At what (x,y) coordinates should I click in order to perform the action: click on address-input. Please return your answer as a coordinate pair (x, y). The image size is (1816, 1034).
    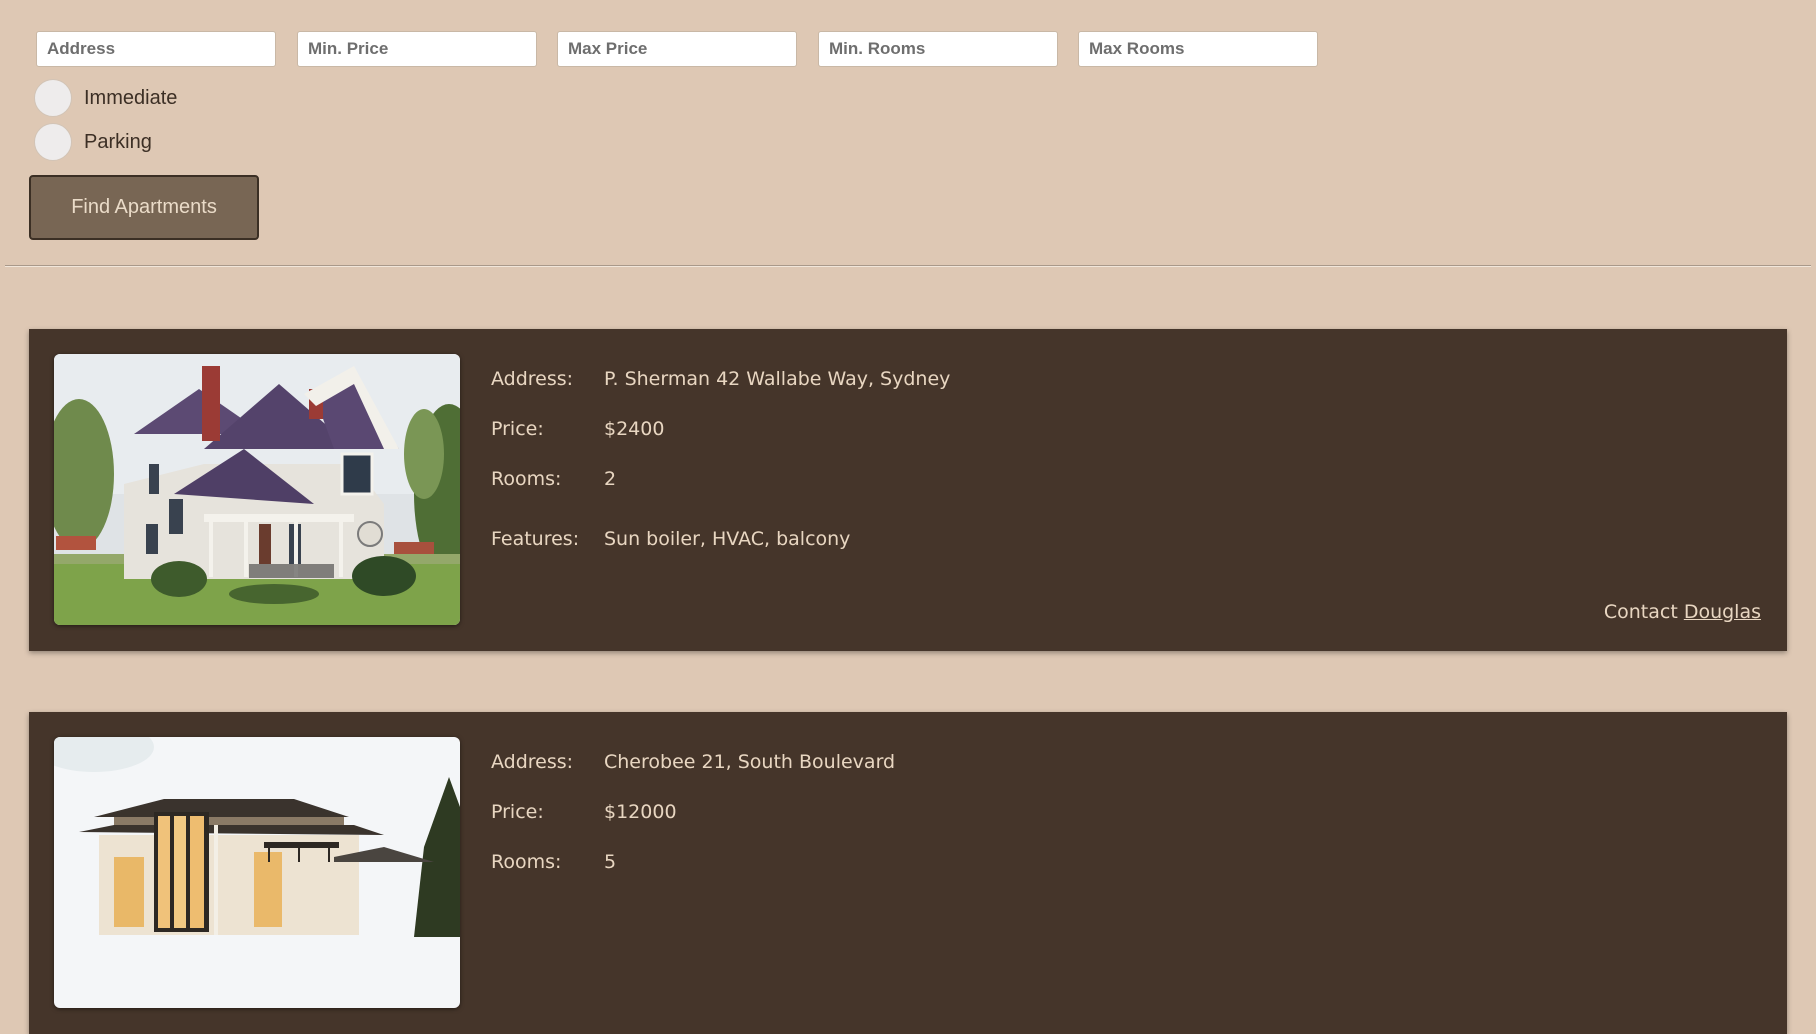
    Looking at the image, I should click on (156, 49).